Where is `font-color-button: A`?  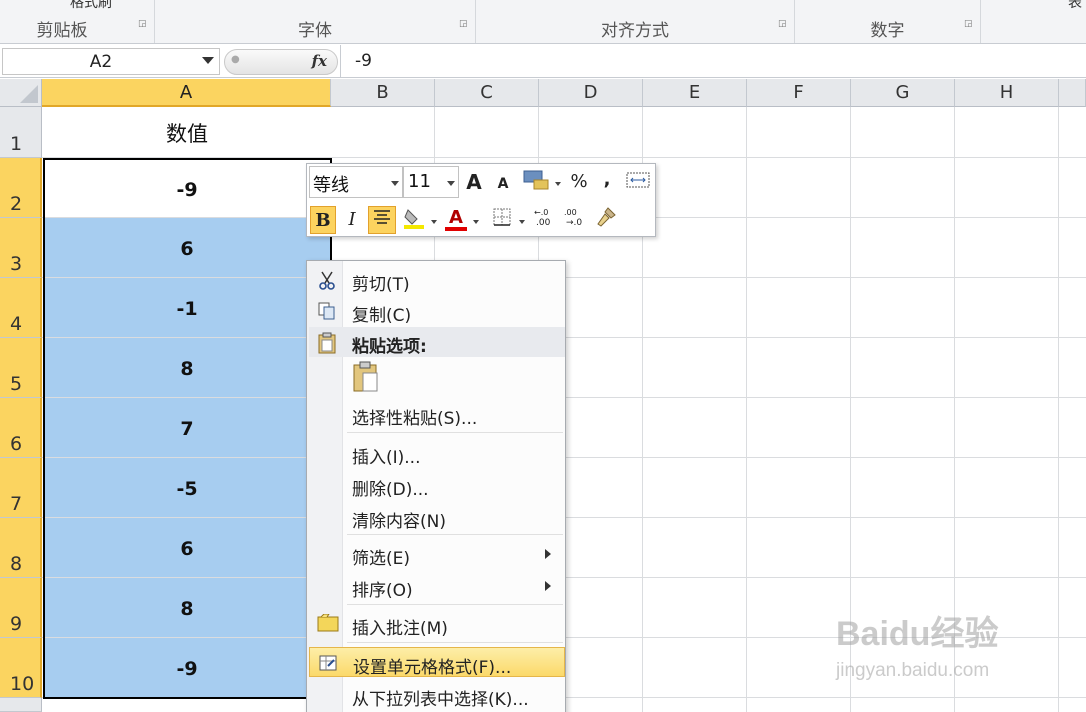 font-color-button: A is located at coordinates (456, 218).